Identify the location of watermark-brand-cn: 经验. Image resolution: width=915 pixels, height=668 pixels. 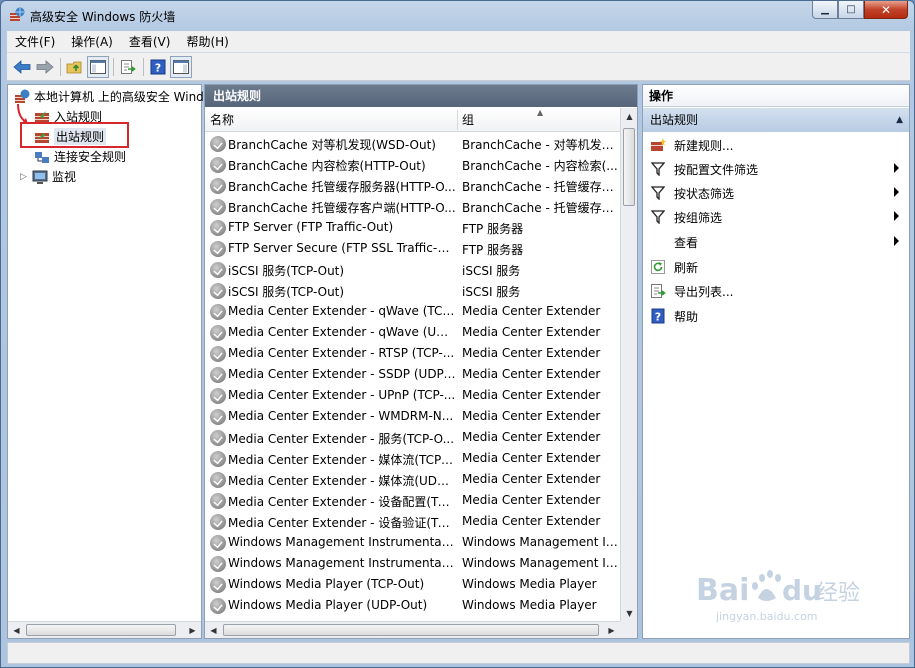
(837, 593).